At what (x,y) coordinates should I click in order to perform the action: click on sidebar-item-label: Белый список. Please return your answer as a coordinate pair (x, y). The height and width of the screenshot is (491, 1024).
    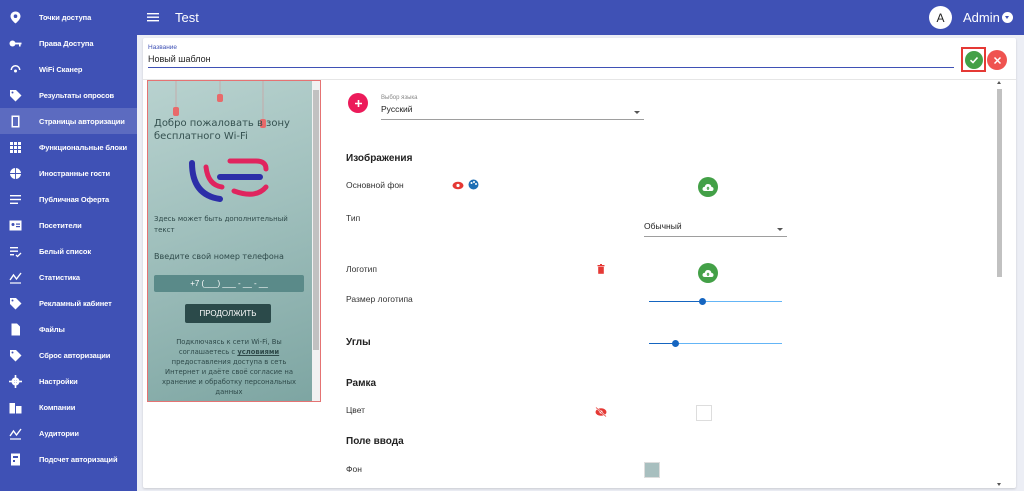
    Looking at the image, I should click on (65, 251).